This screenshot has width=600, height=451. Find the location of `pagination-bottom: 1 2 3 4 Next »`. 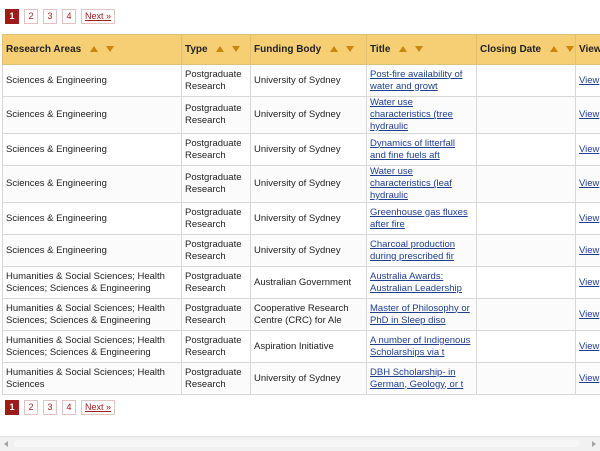

pagination-bottom: 1 2 3 4 Next » is located at coordinates (62, 407).